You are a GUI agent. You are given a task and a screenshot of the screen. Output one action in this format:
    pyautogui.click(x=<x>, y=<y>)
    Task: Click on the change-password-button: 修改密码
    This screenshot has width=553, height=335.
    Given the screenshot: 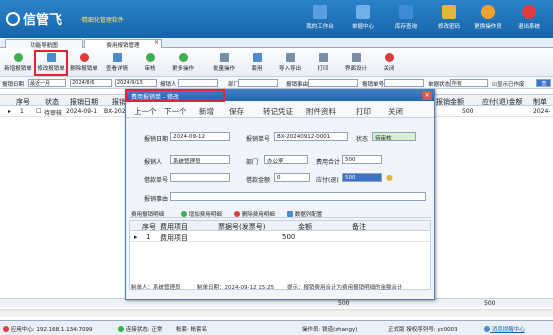 What is the action you would take?
    pyautogui.click(x=449, y=20)
    